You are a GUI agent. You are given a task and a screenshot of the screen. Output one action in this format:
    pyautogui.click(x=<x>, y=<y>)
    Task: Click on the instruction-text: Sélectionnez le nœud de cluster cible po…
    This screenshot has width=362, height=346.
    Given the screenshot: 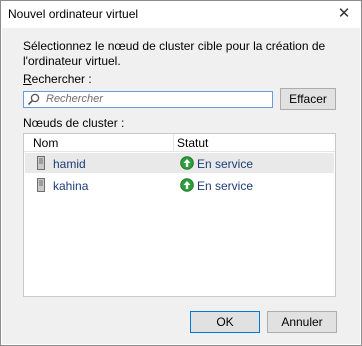 What is the action you would take?
    pyautogui.click(x=174, y=53)
    